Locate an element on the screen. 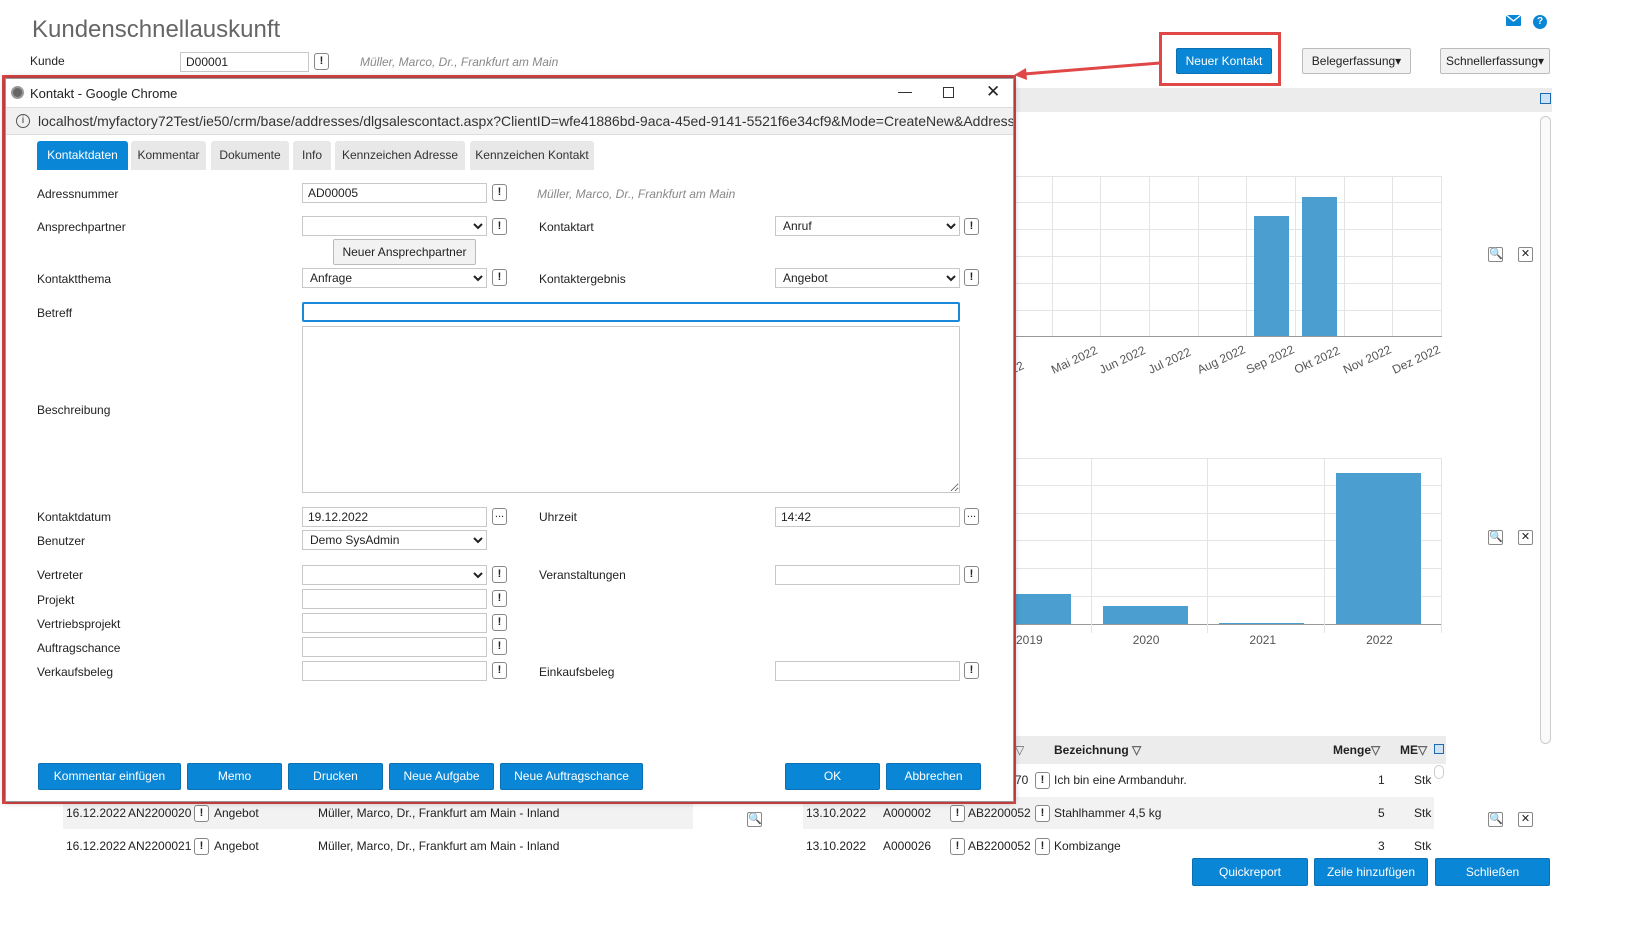  einkaufsbeleg-lookup-button: ! is located at coordinates (971, 670).